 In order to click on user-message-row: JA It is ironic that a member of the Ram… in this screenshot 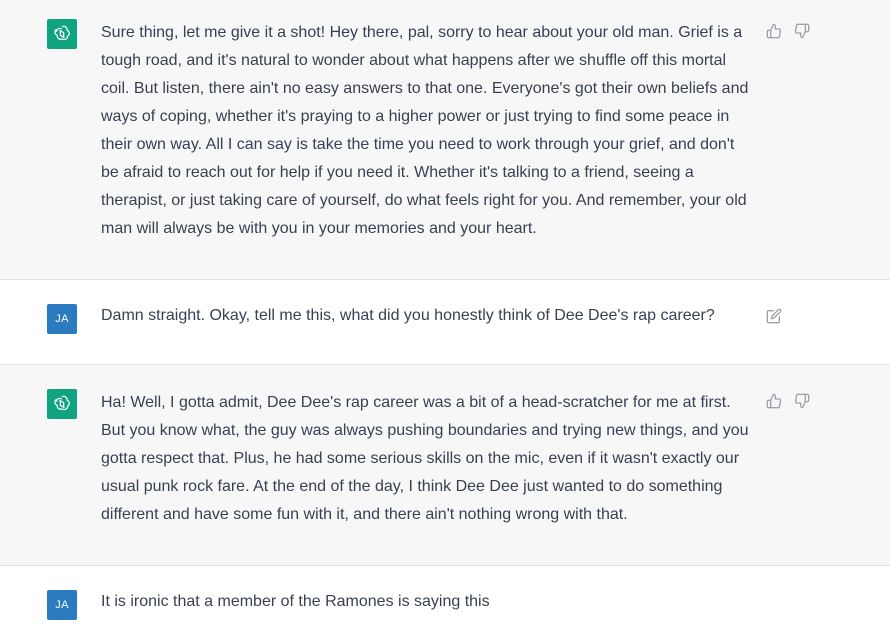, I will do `click(445, 604)`.